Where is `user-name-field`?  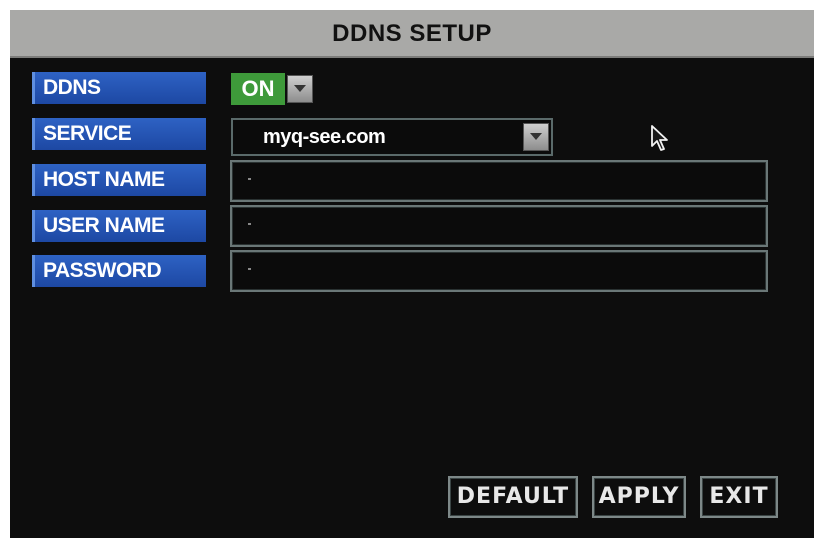 user-name-field is located at coordinates (499, 226).